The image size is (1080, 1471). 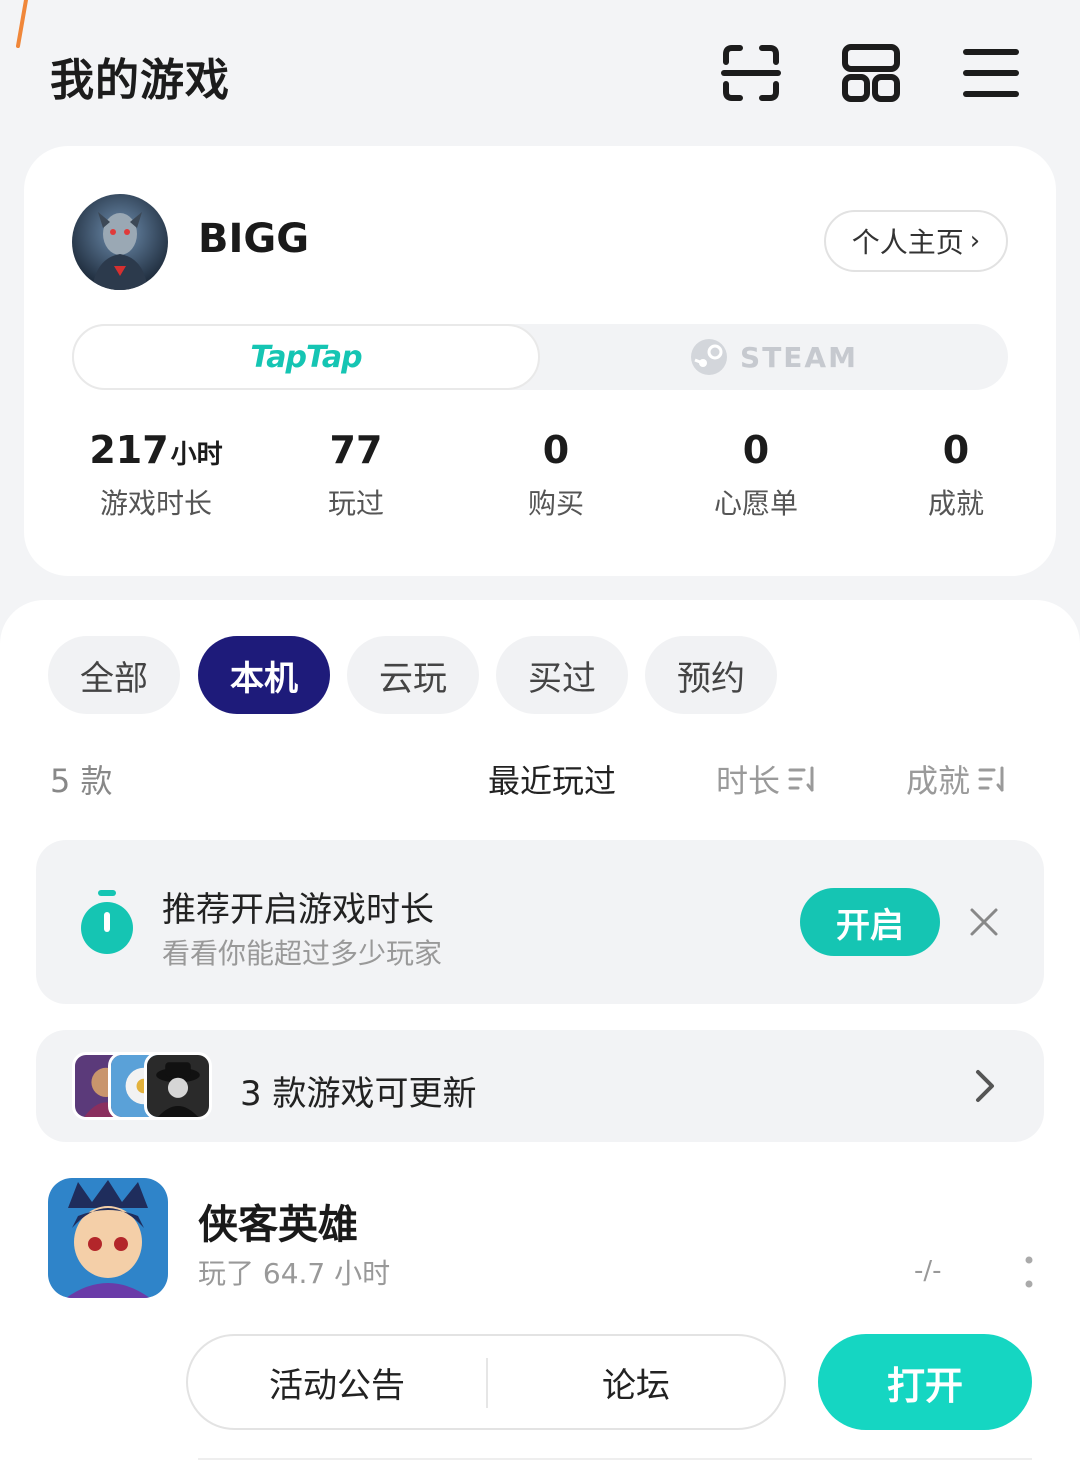 What do you see at coordinates (870, 922) in the screenshot?
I see `enable-button: 开启` at bounding box center [870, 922].